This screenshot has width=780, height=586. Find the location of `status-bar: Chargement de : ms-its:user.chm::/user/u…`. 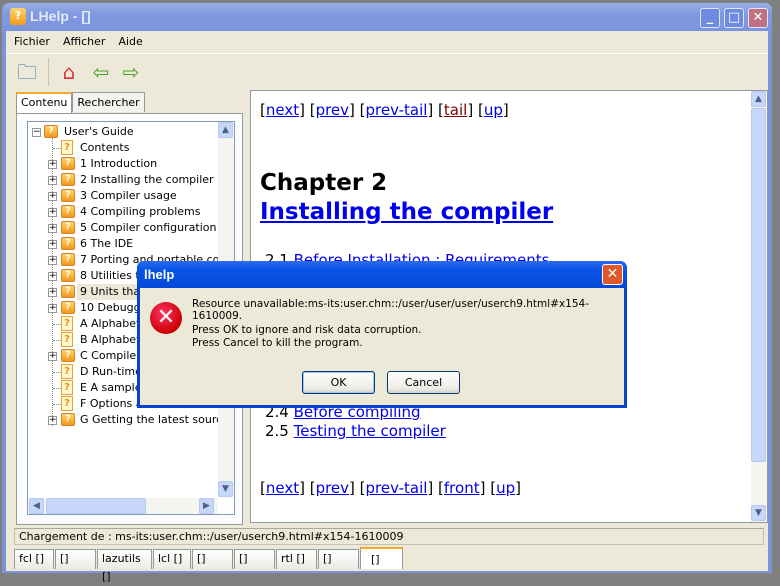

status-bar: Chargement de : ms-its:user.chm::/user/u… is located at coordinates (389, 536).